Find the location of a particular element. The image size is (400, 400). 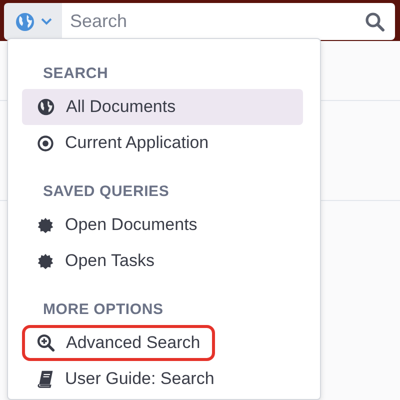

book-icon is located at coordinates (45, 379).